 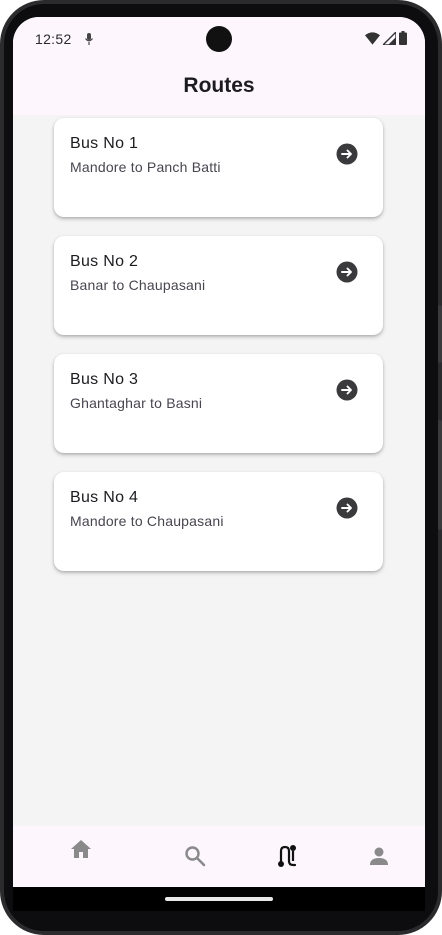 I want to click on battery-icon, so click(x=403, y=38).